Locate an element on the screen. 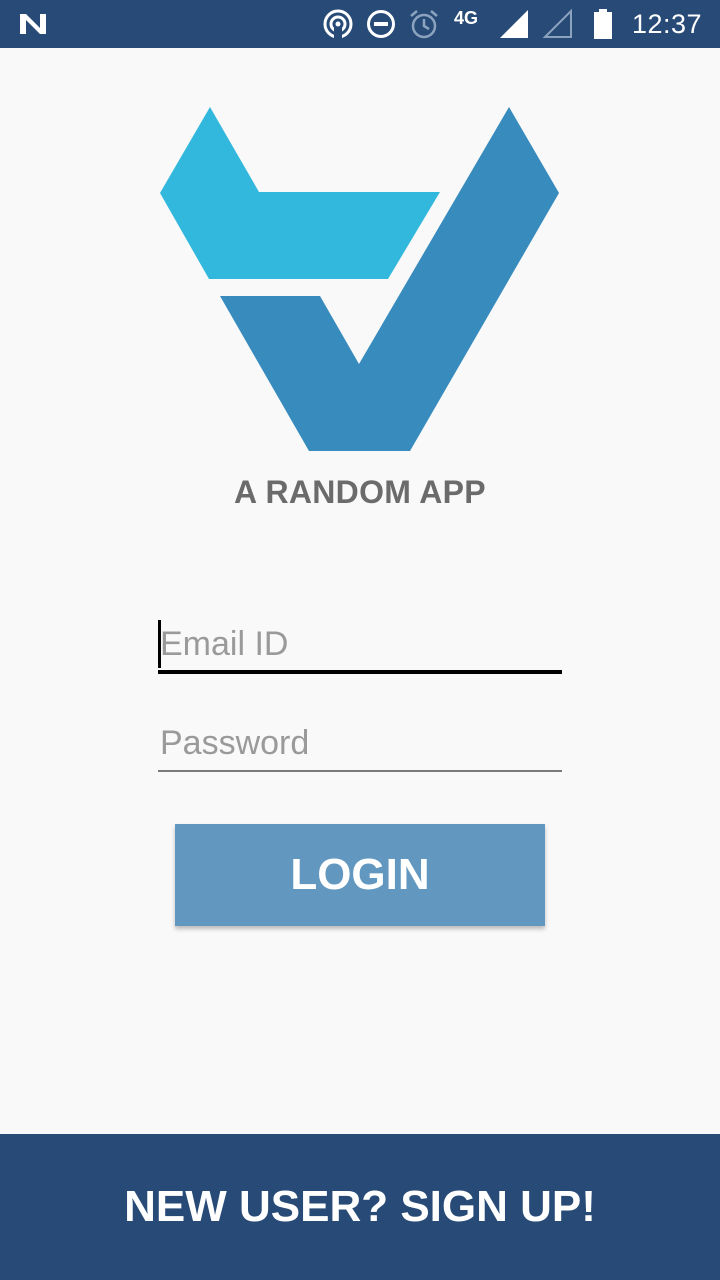 The height and width of the screenshot is (1280, 720). text-cursor is located at coordinates (159, 644).